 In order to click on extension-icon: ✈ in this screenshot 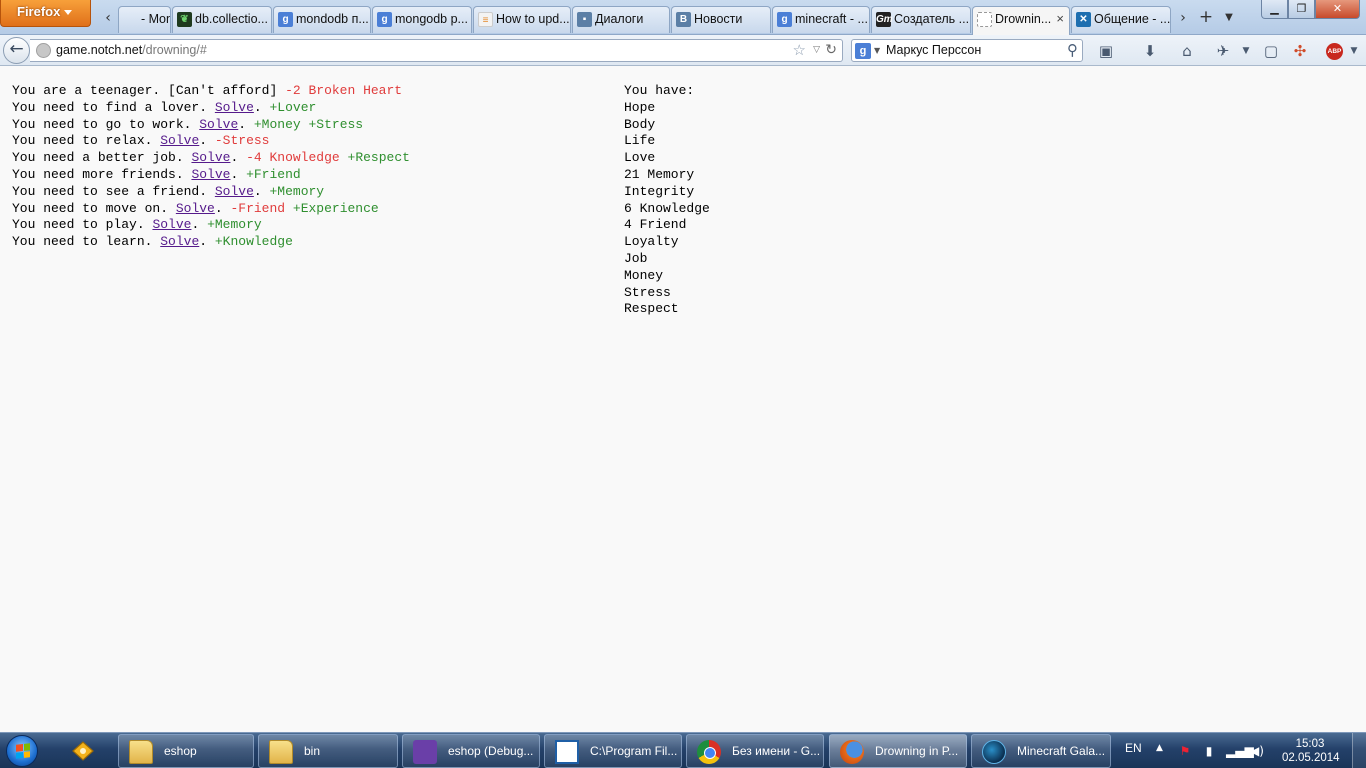, I will do `click(1223, 51)`.